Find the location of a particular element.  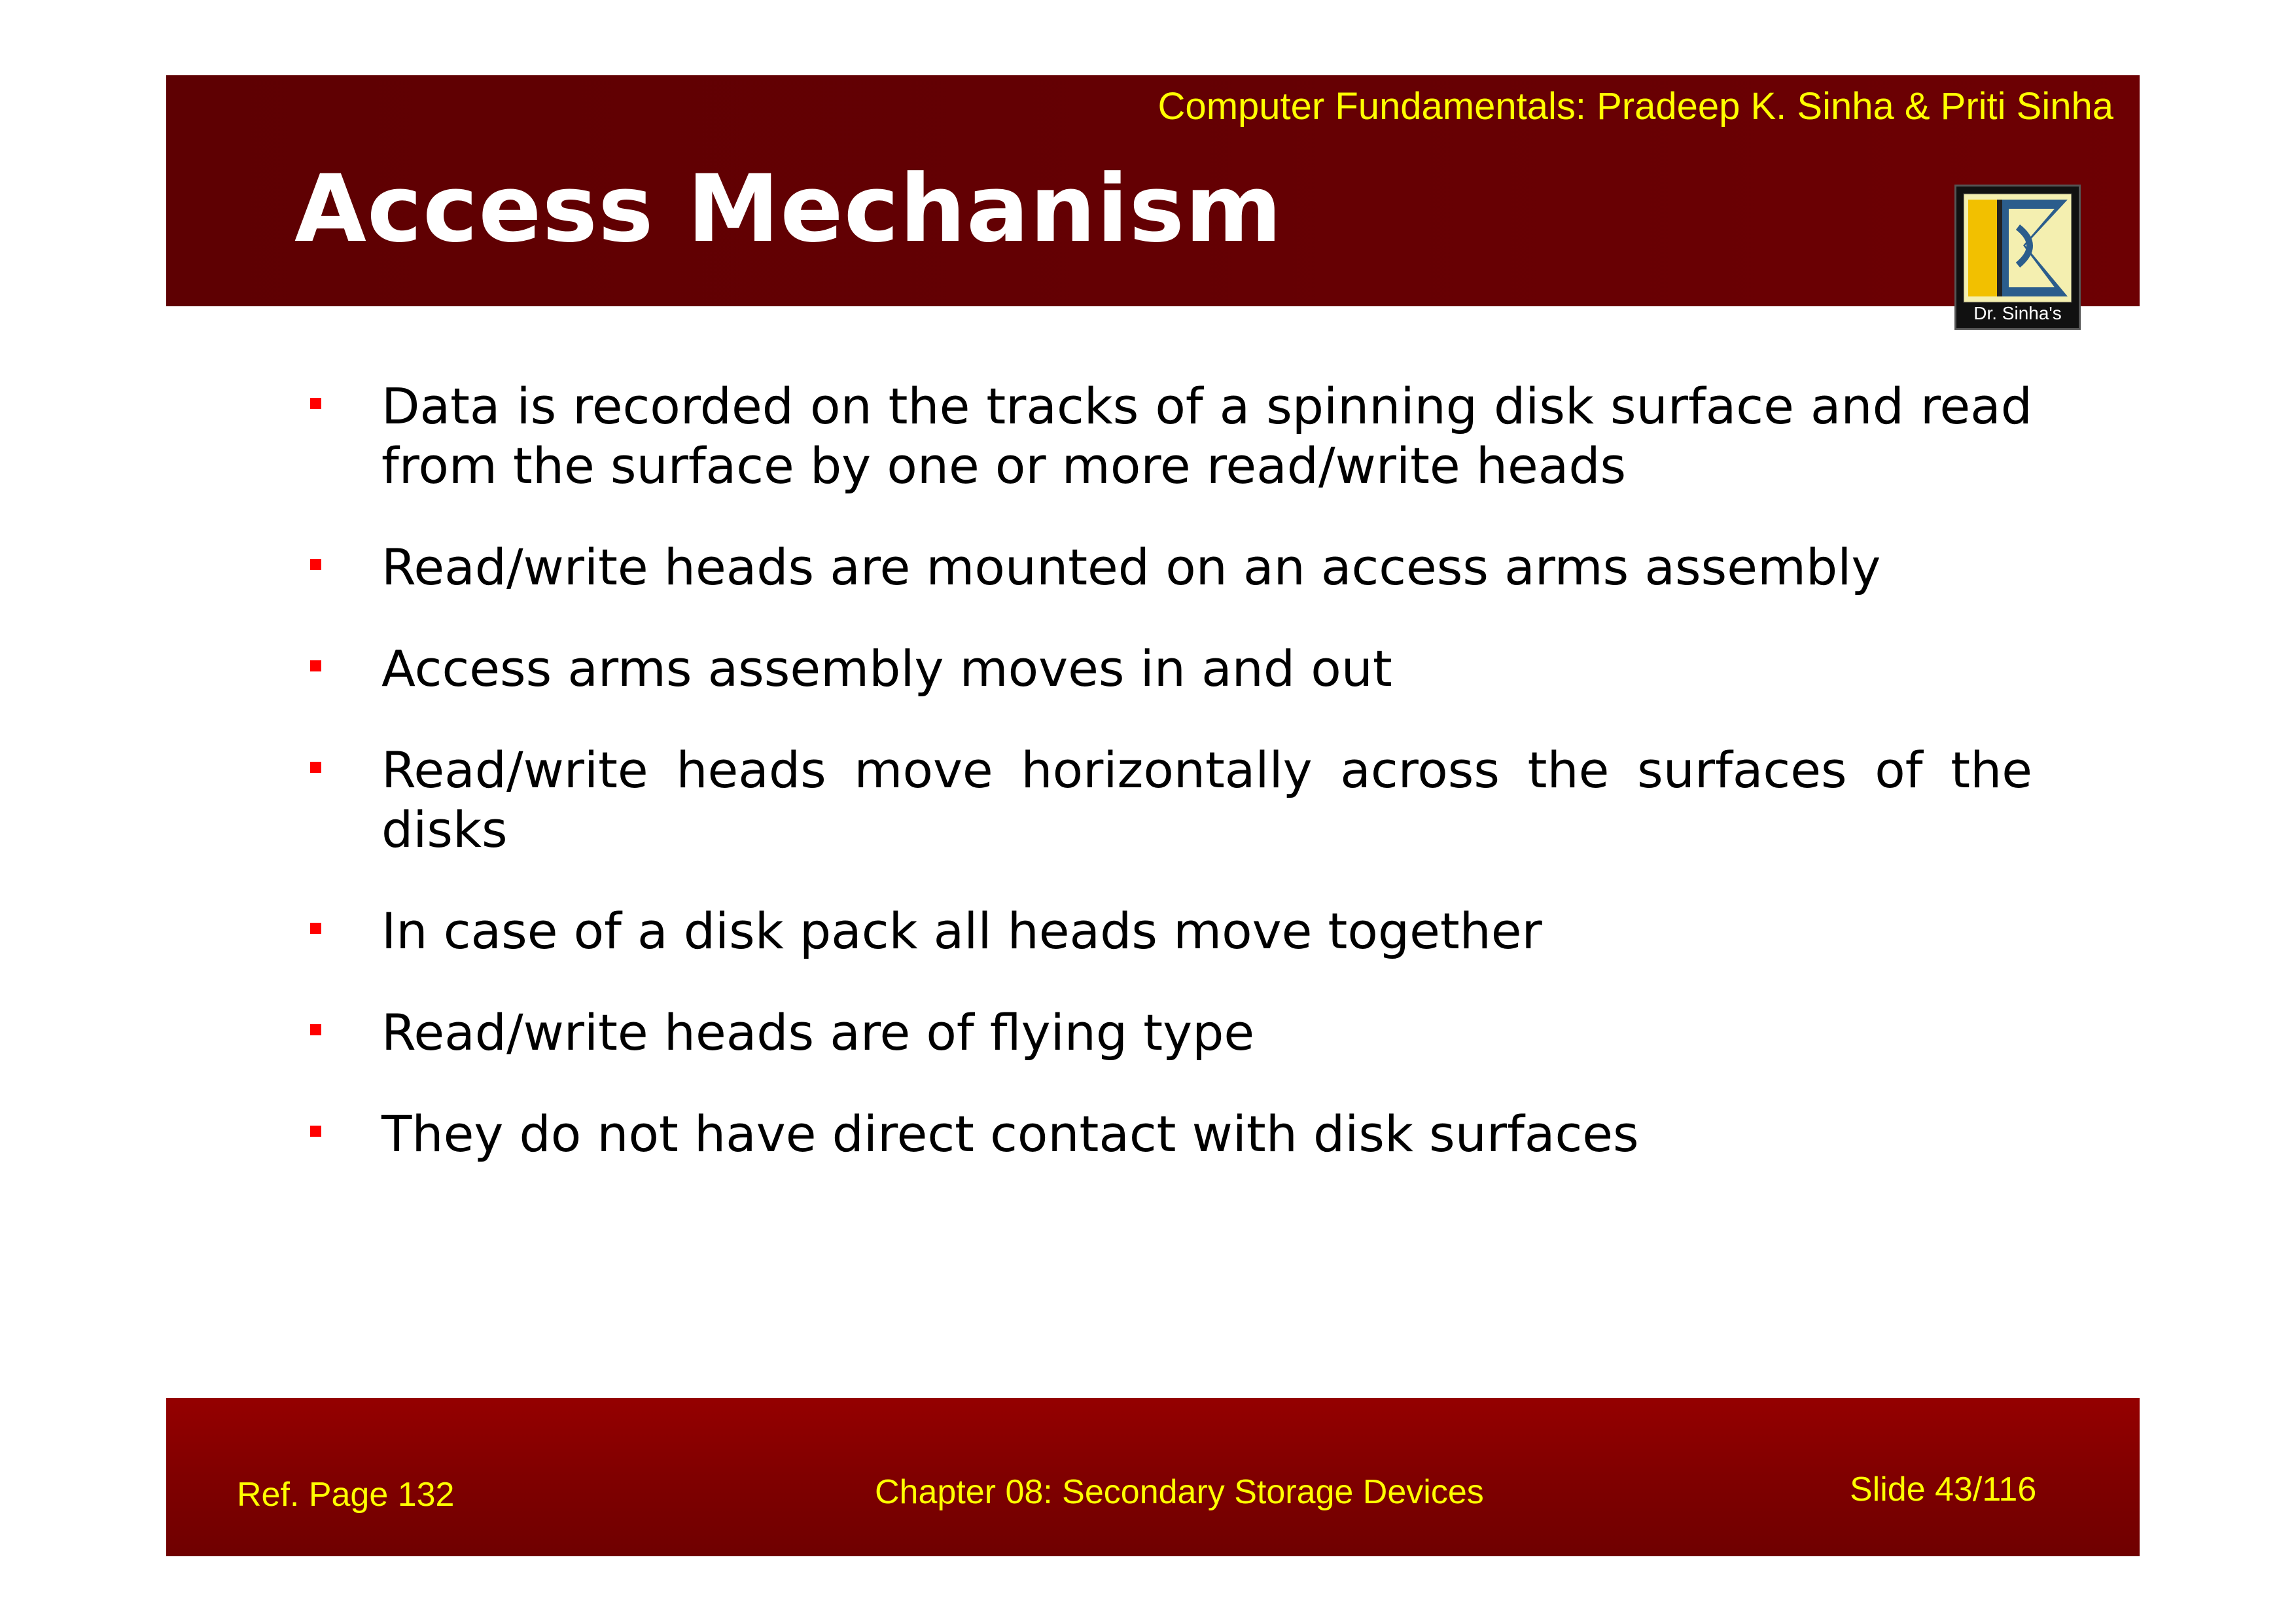

list-item: Access arms assembly moves in and out is located at coordinates (1170, 668).